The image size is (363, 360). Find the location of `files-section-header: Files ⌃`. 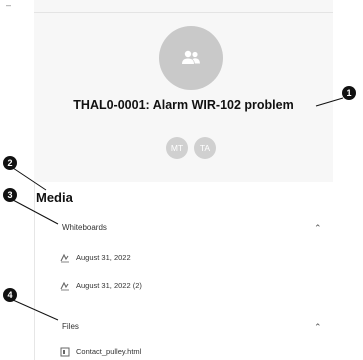

files-section-header: Files ⌃ is located at coordinates (183, 328).